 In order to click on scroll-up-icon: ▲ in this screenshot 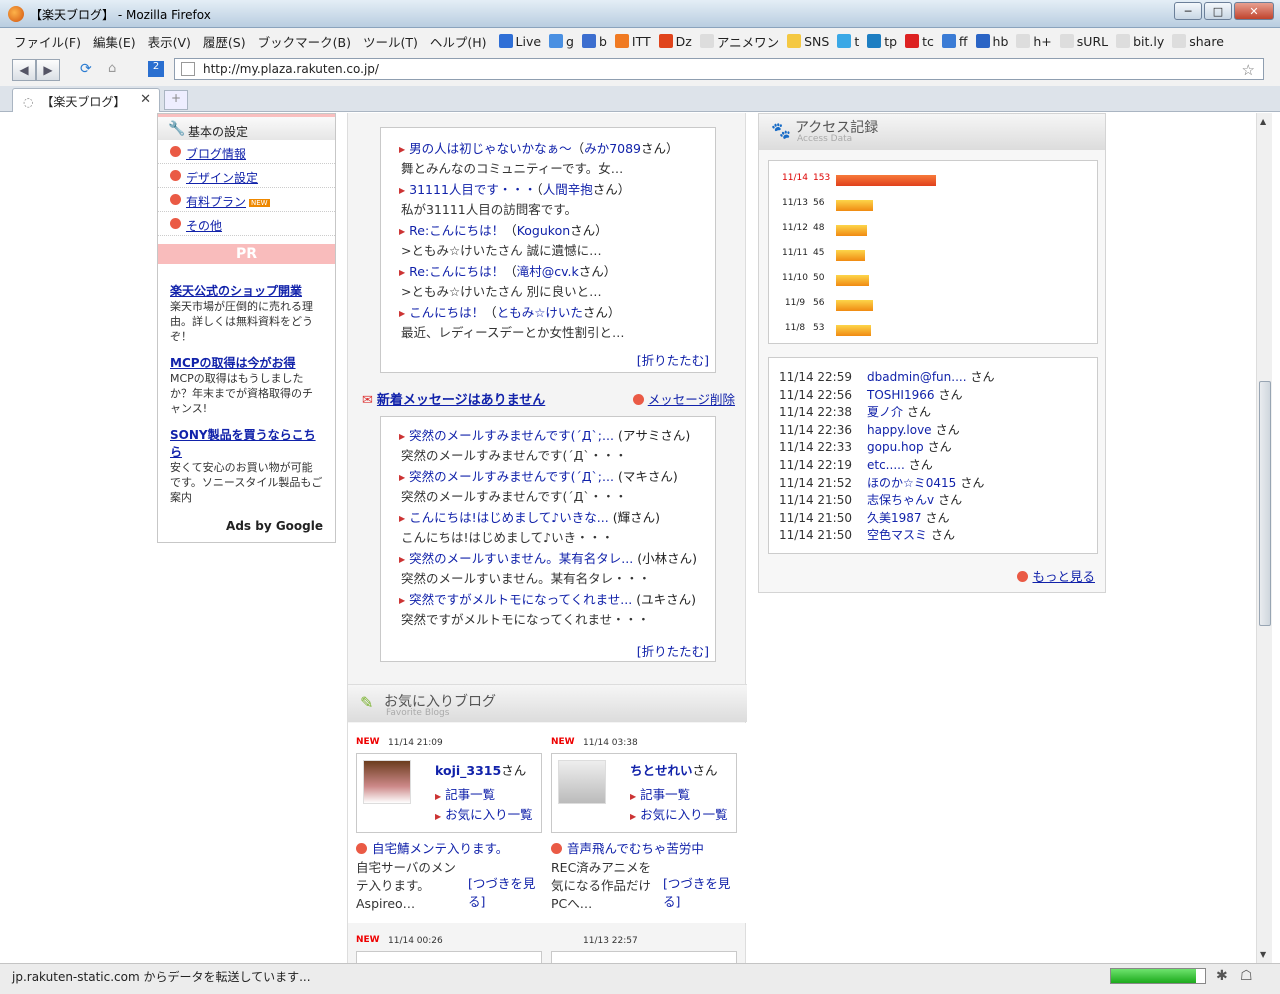, I will do `click(1263, 121)`.